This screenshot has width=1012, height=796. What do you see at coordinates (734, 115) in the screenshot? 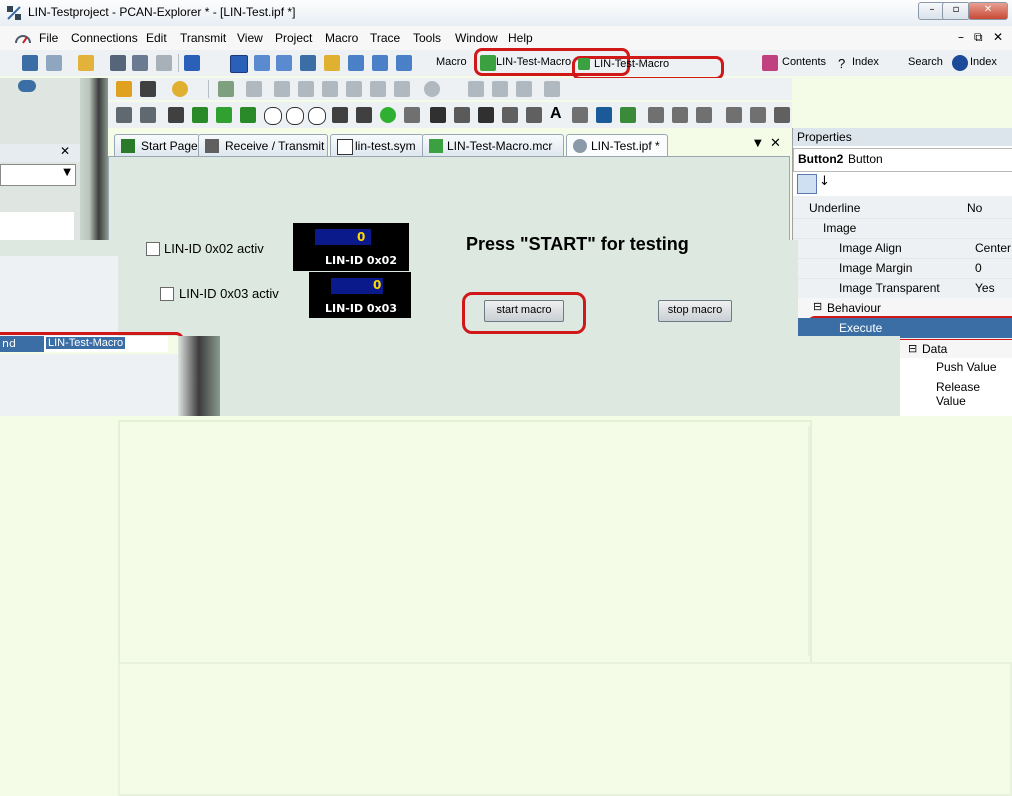
I see `grid-icon` at bounding box center [734, 115].